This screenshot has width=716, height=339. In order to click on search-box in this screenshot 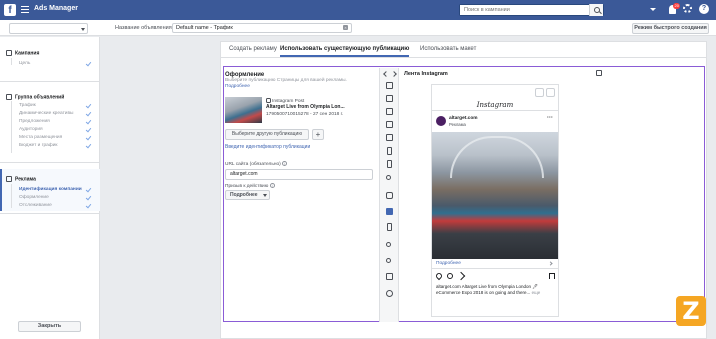, I will do `click(531, 10)`.